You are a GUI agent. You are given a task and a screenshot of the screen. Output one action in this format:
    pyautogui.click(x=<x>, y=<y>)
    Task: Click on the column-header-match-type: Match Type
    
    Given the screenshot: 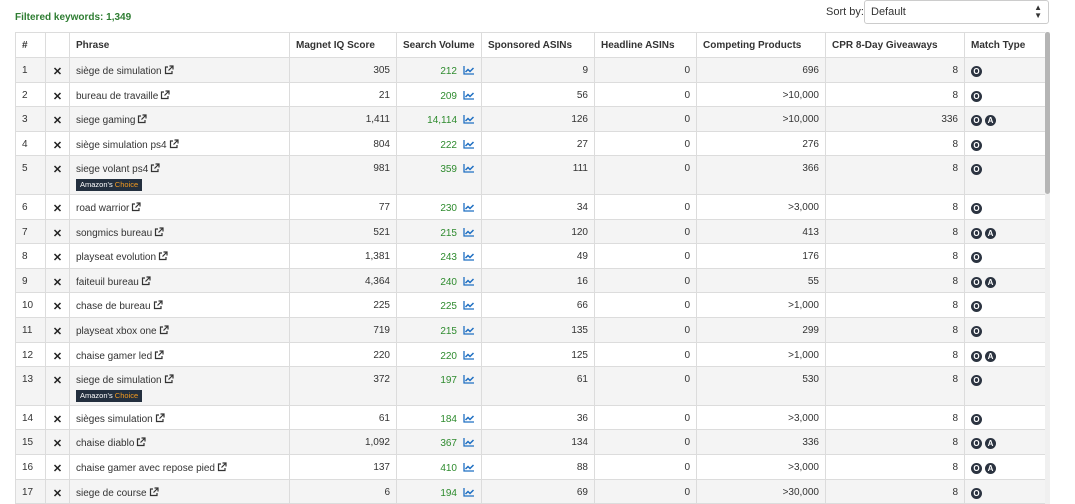 What is the action you would take?
    pyautogui.click(x=1005, y=45)
    